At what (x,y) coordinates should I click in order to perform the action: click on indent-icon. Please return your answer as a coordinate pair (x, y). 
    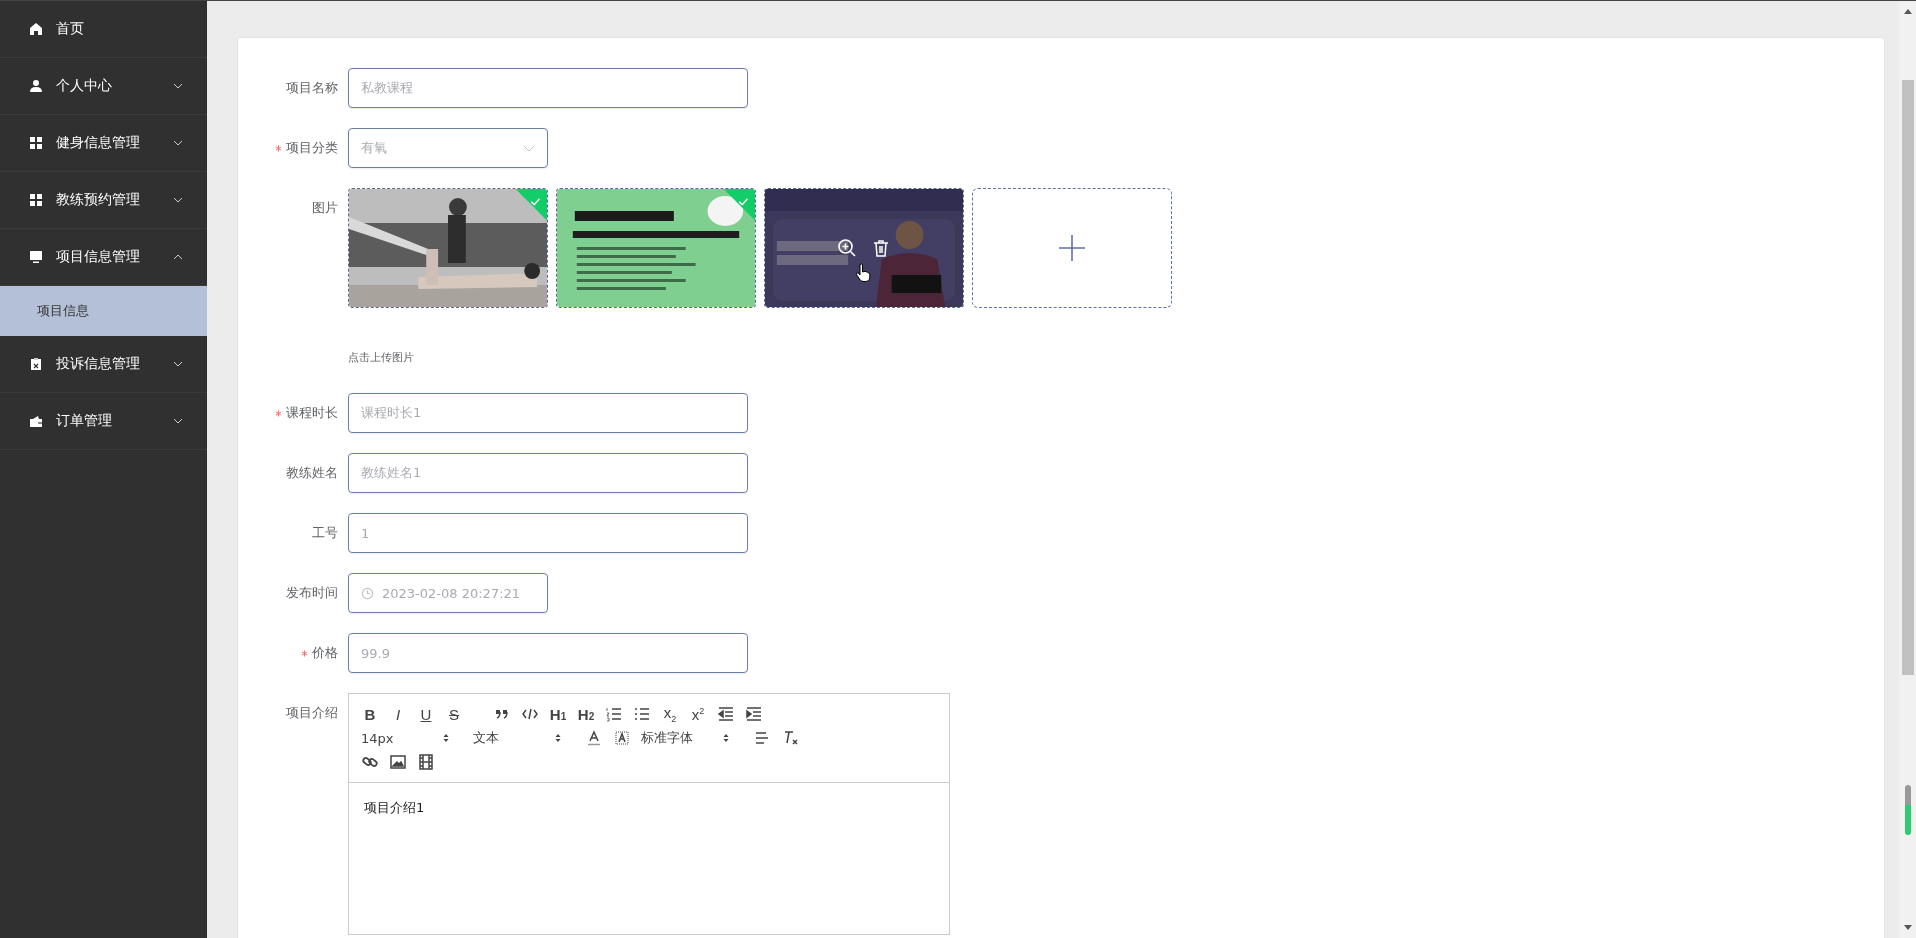
    Looking at the image, I should click on (754, 714).